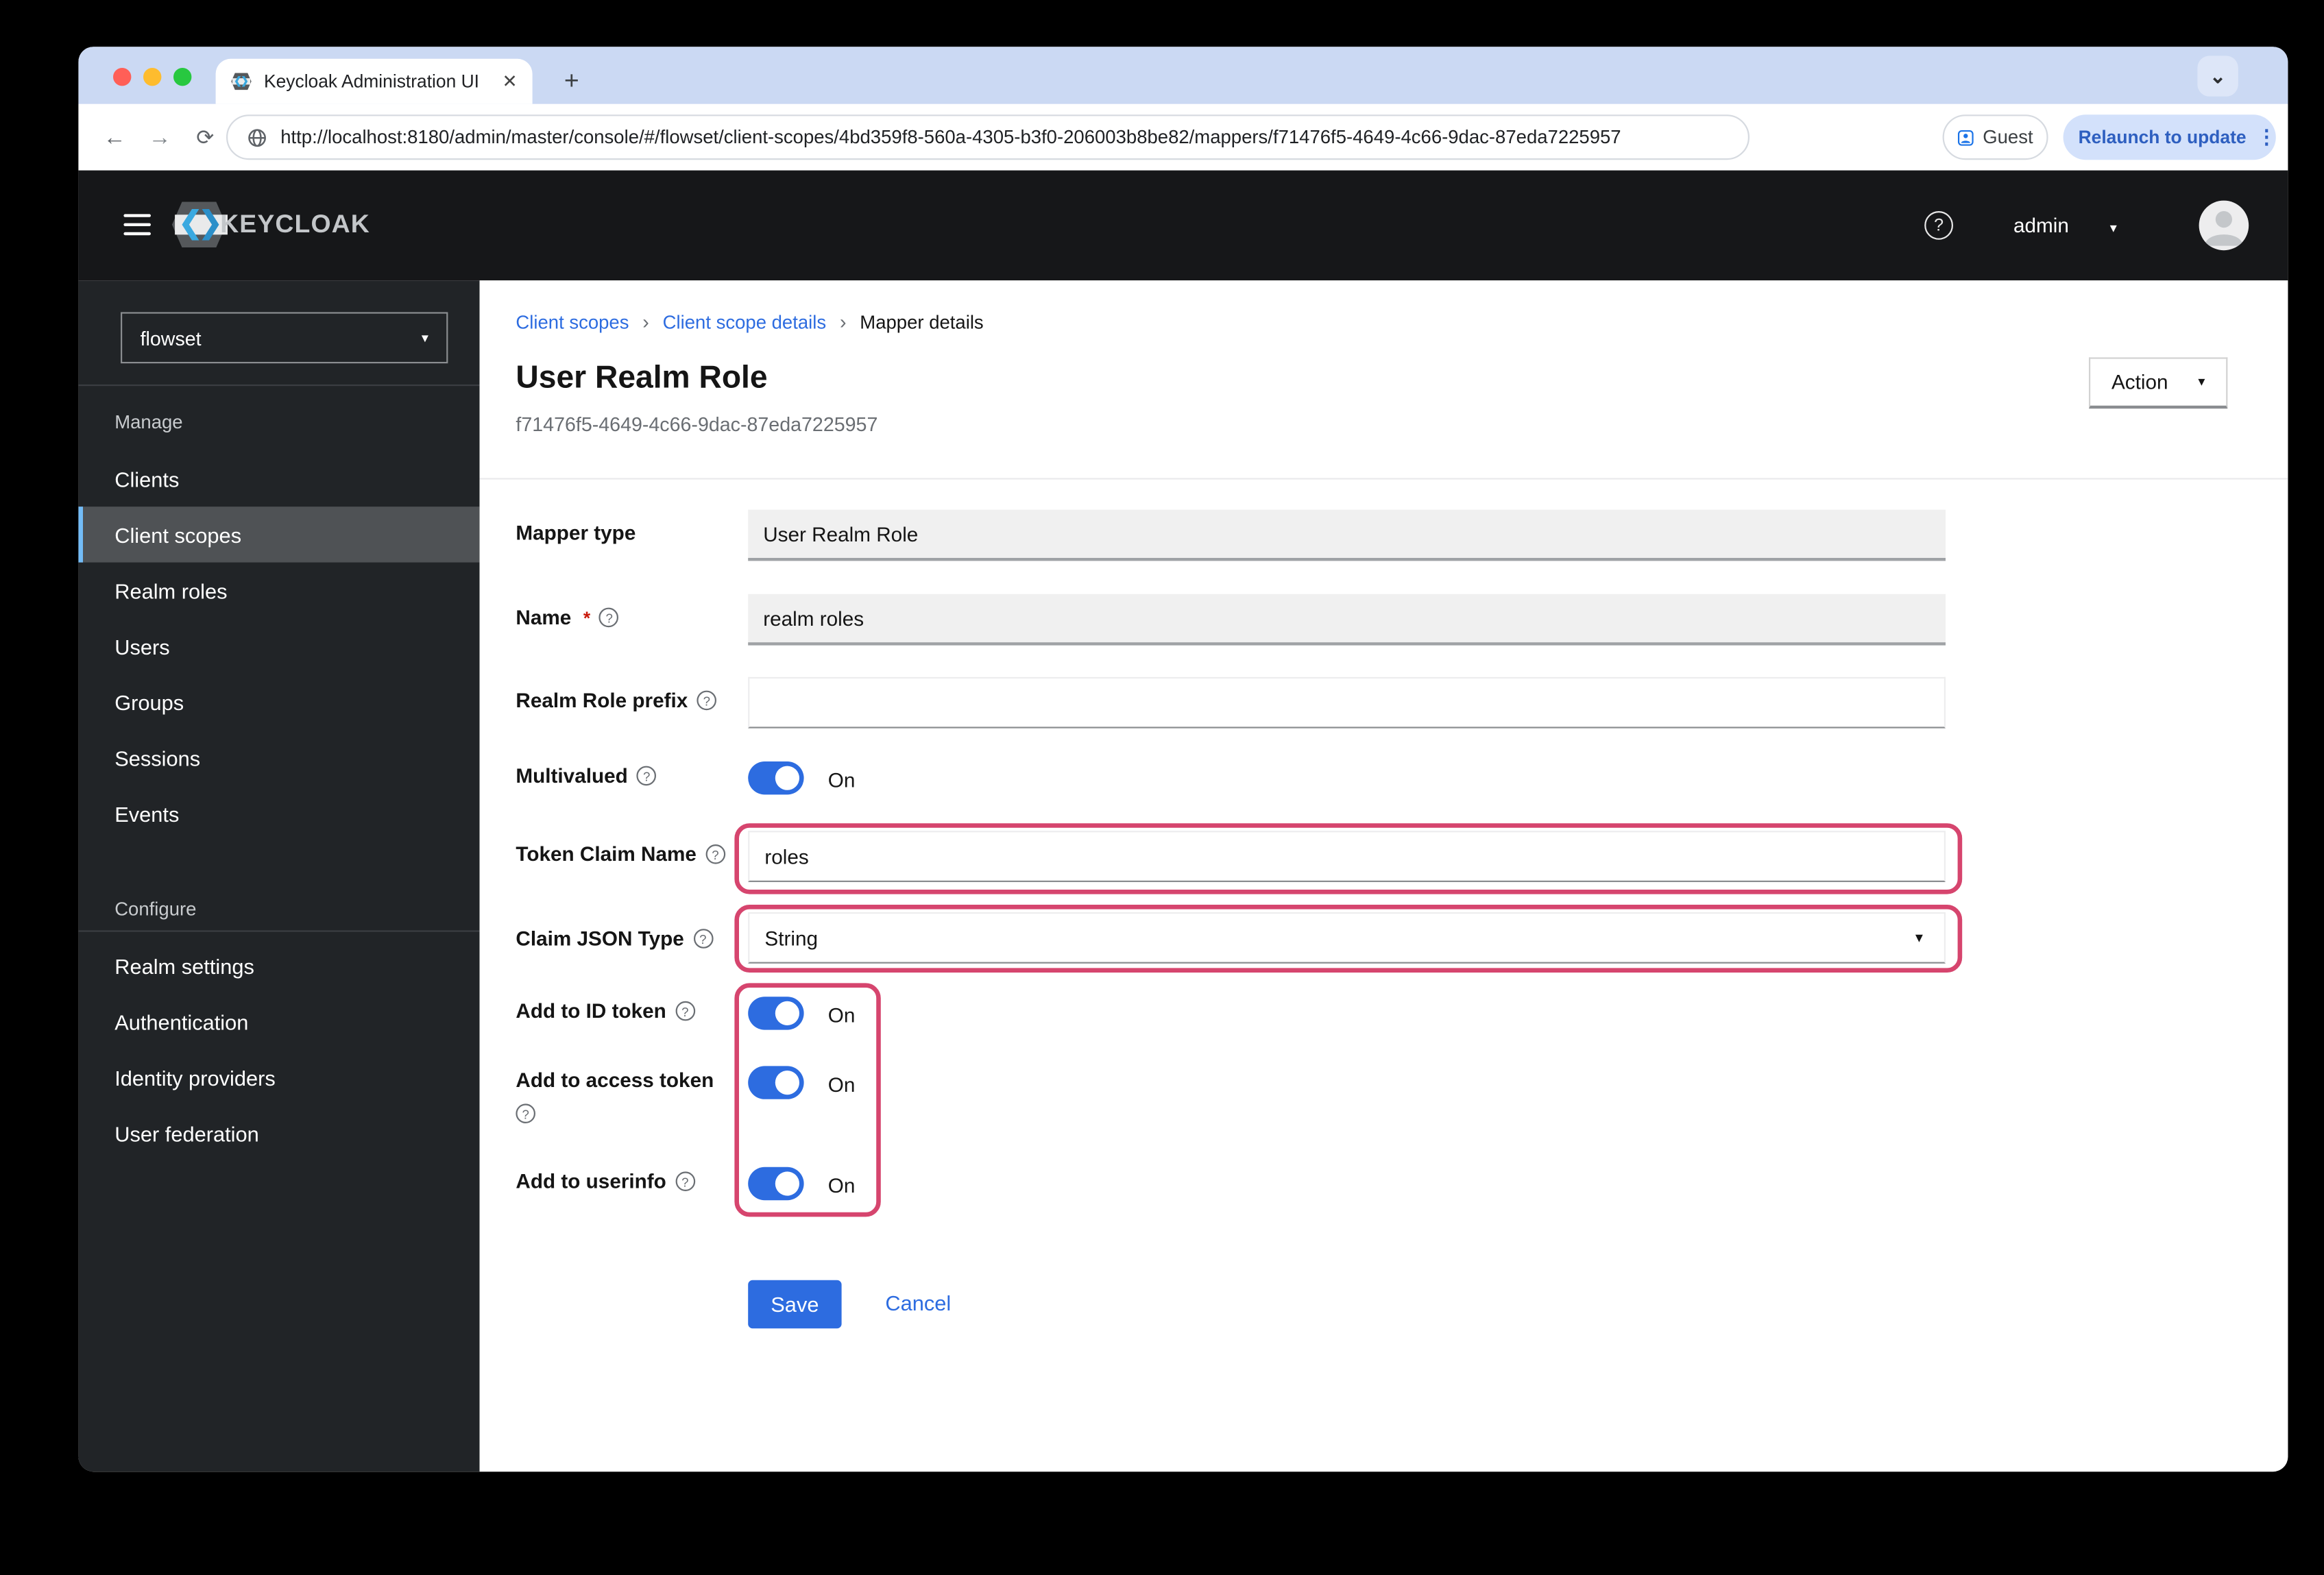 The height and width of the screenshot is (1575, 2324). Describe the element at coordinates (2041, 225) in the screenshot. I see `user-menu: admin` at that location.